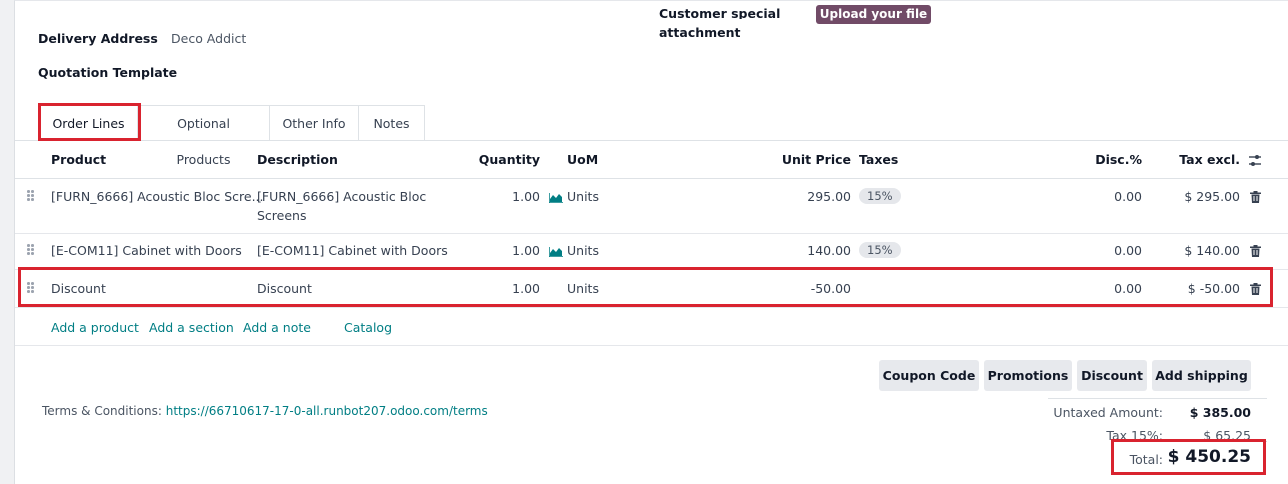  I want to click on line-subtotal: $ 140.00, so click(1212, 250).